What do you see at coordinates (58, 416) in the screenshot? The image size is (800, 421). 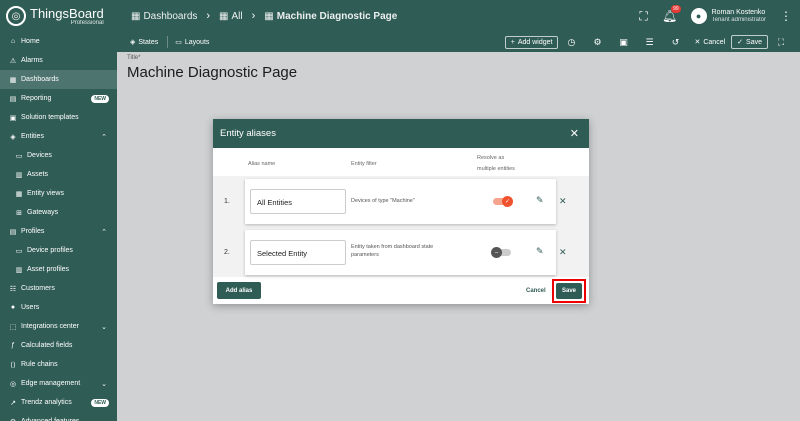 I see `sidebar-item-advanced-features: ⚙Advanced features⌄` at bounding box center [58, 416].